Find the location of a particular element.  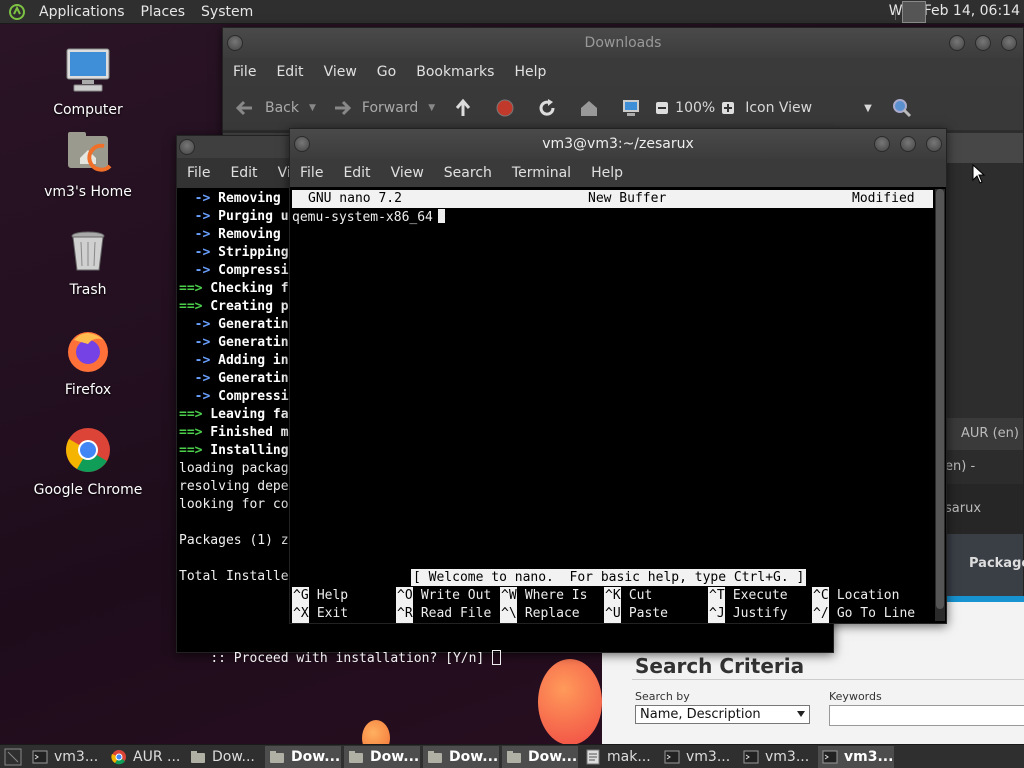

applications-menu: Applications is located at coordinates (82, 12).